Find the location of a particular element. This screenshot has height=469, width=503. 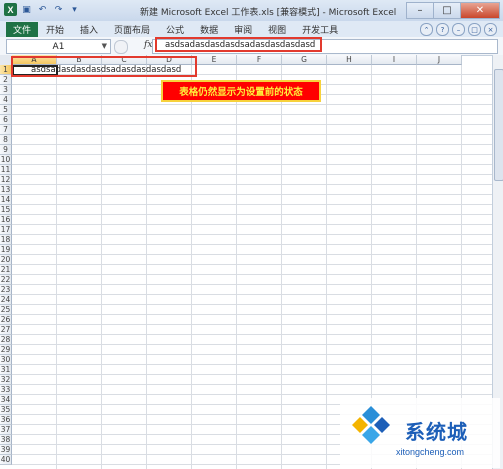

window-controls: – □ ✕ is located at coordinates (453, 10).